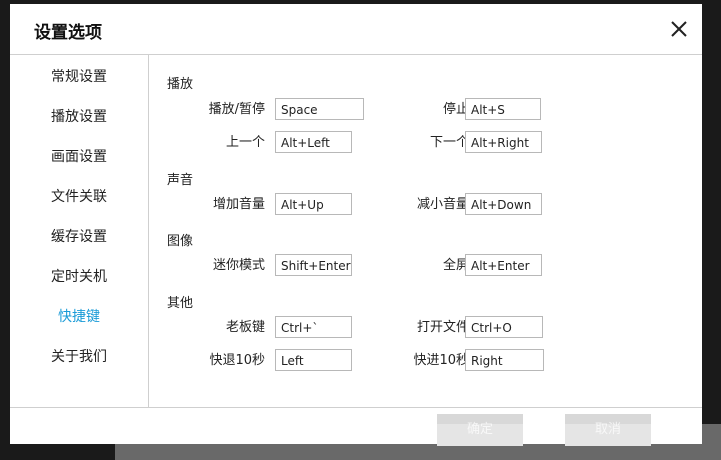 The height and width of the screenshot is (460, 721). Describe the element at coordinates (180, 303) in the screenshot. I see `section-other-heading: 其他` at that location.